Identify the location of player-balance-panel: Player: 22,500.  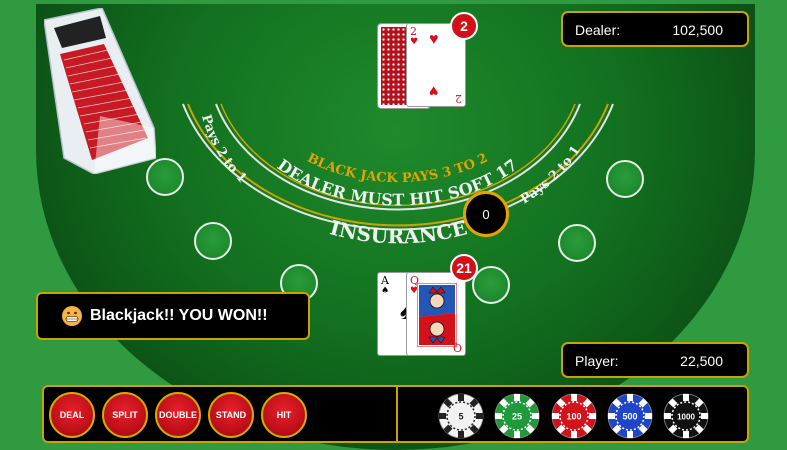
(655, 360).